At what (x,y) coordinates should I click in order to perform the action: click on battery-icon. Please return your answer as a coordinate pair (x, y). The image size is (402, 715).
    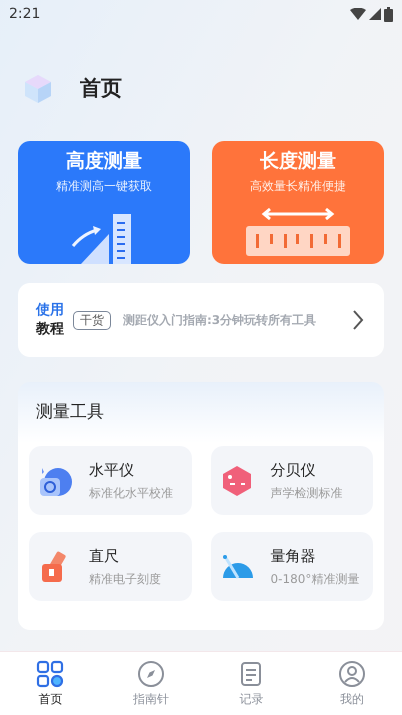
    Looking at the image, I should click on (388, 14).